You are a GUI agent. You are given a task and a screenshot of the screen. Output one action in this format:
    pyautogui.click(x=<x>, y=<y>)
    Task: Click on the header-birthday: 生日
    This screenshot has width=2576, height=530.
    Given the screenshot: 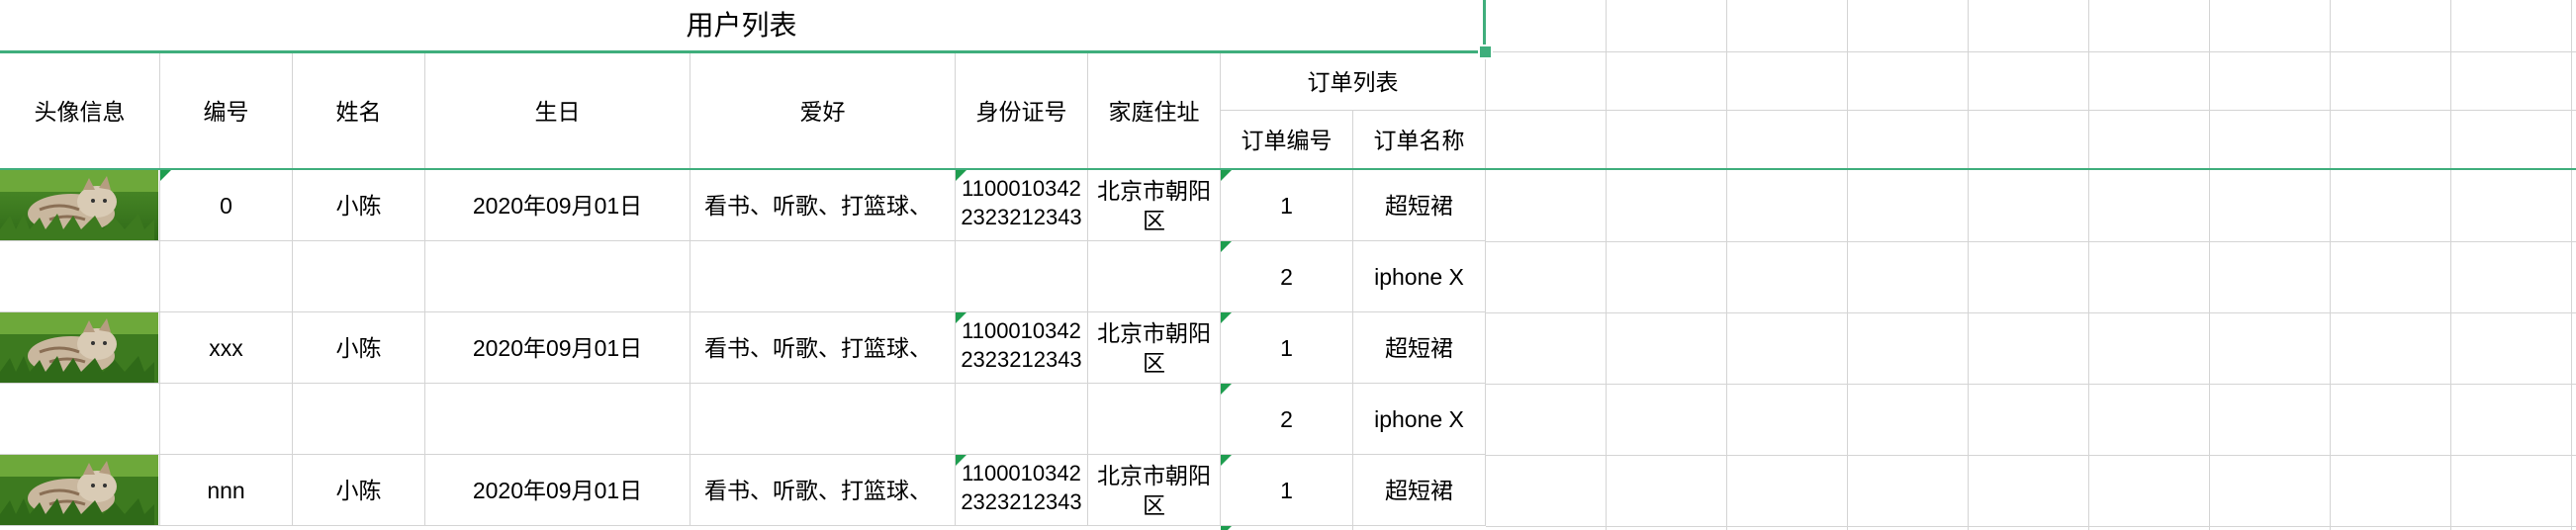 What is the action you would take?
    pyautogui.click(x=557, y=111)
    